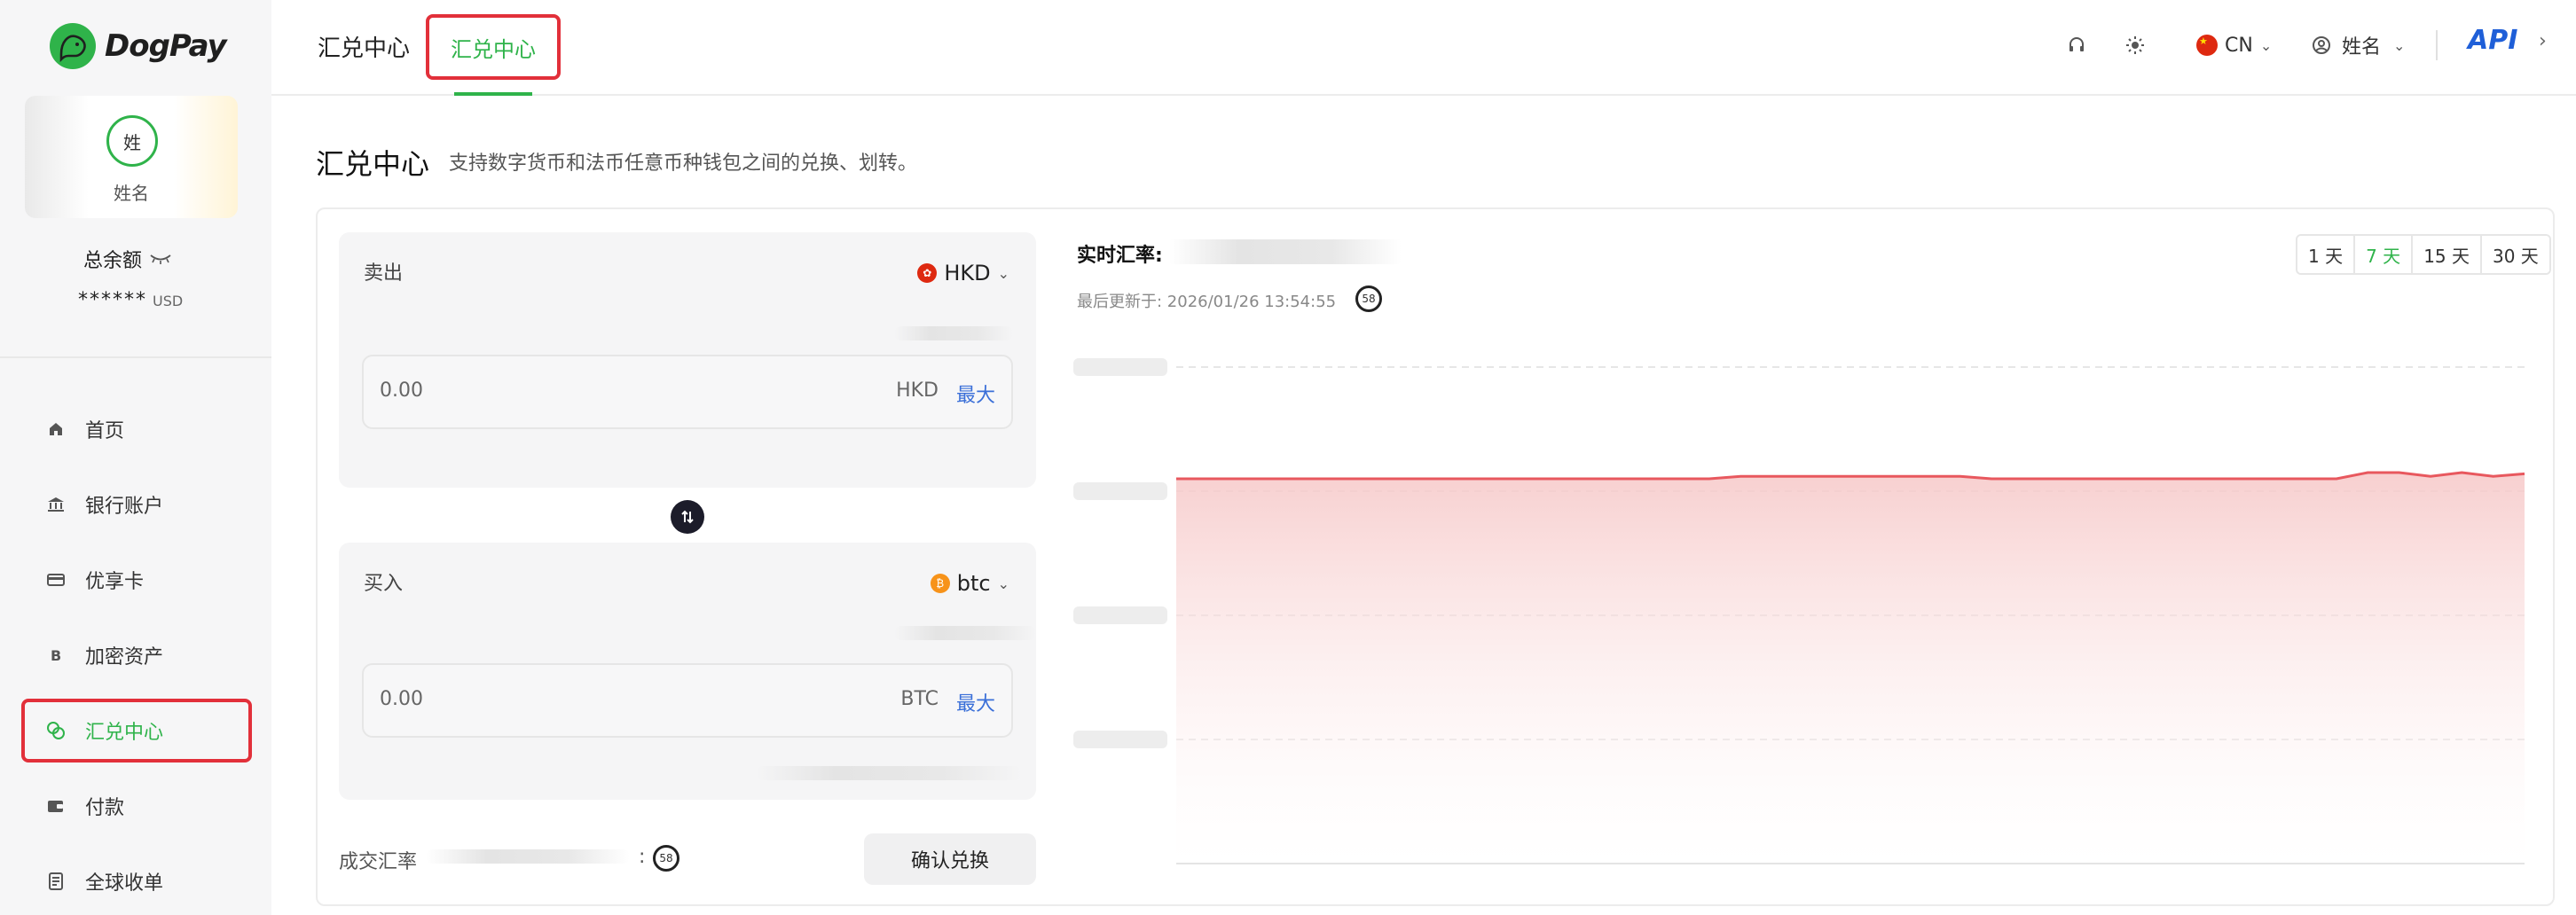  I want to click on receipt-icon, so click(56, 881).